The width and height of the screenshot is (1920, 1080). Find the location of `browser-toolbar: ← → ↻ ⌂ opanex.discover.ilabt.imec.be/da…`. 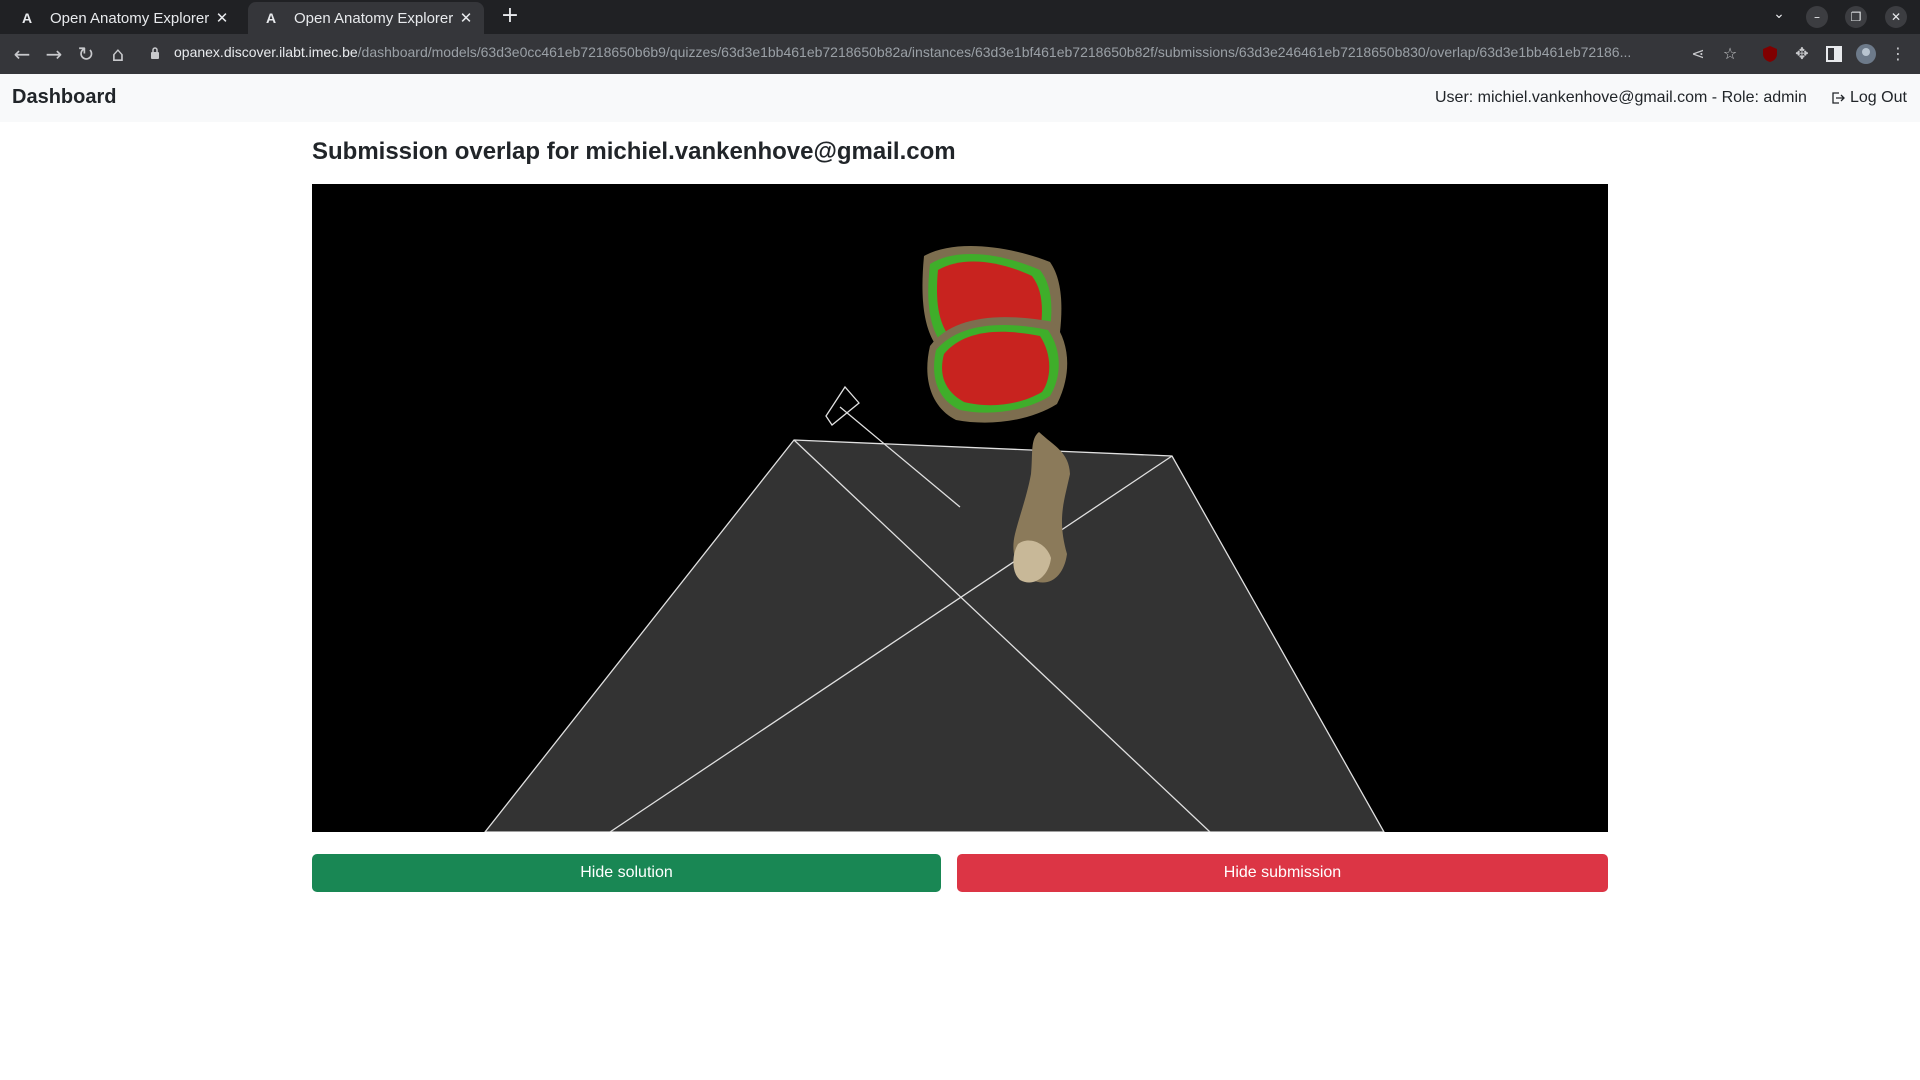

browser-toolbar: ← → ↻ ⌂ opanex.discover.ilabt.imec.be/da… is located at coordinates (960, 54).